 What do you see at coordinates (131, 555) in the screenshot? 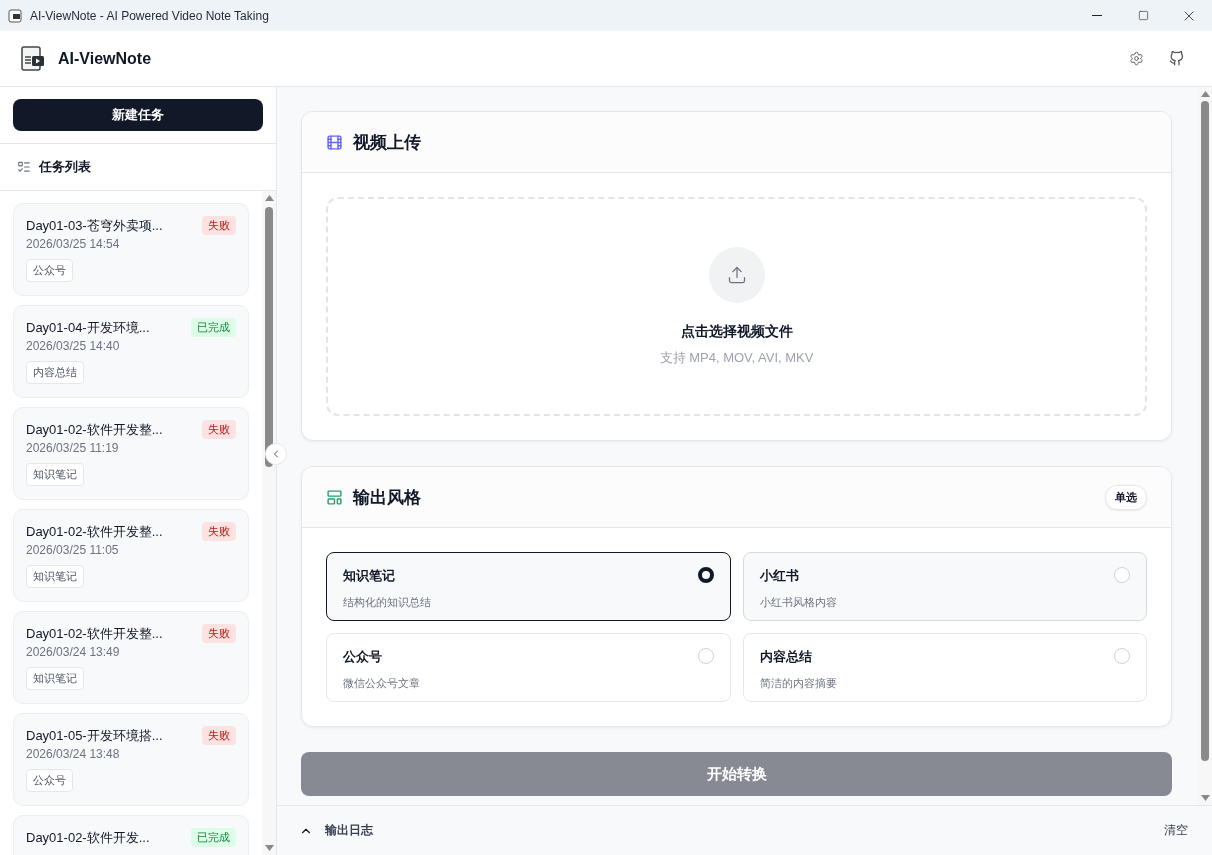
I see `task-card: Day01-02-软件开发整... 失败 2026/03/25 11:05 知识笔记` at bounding box center [131, 555].